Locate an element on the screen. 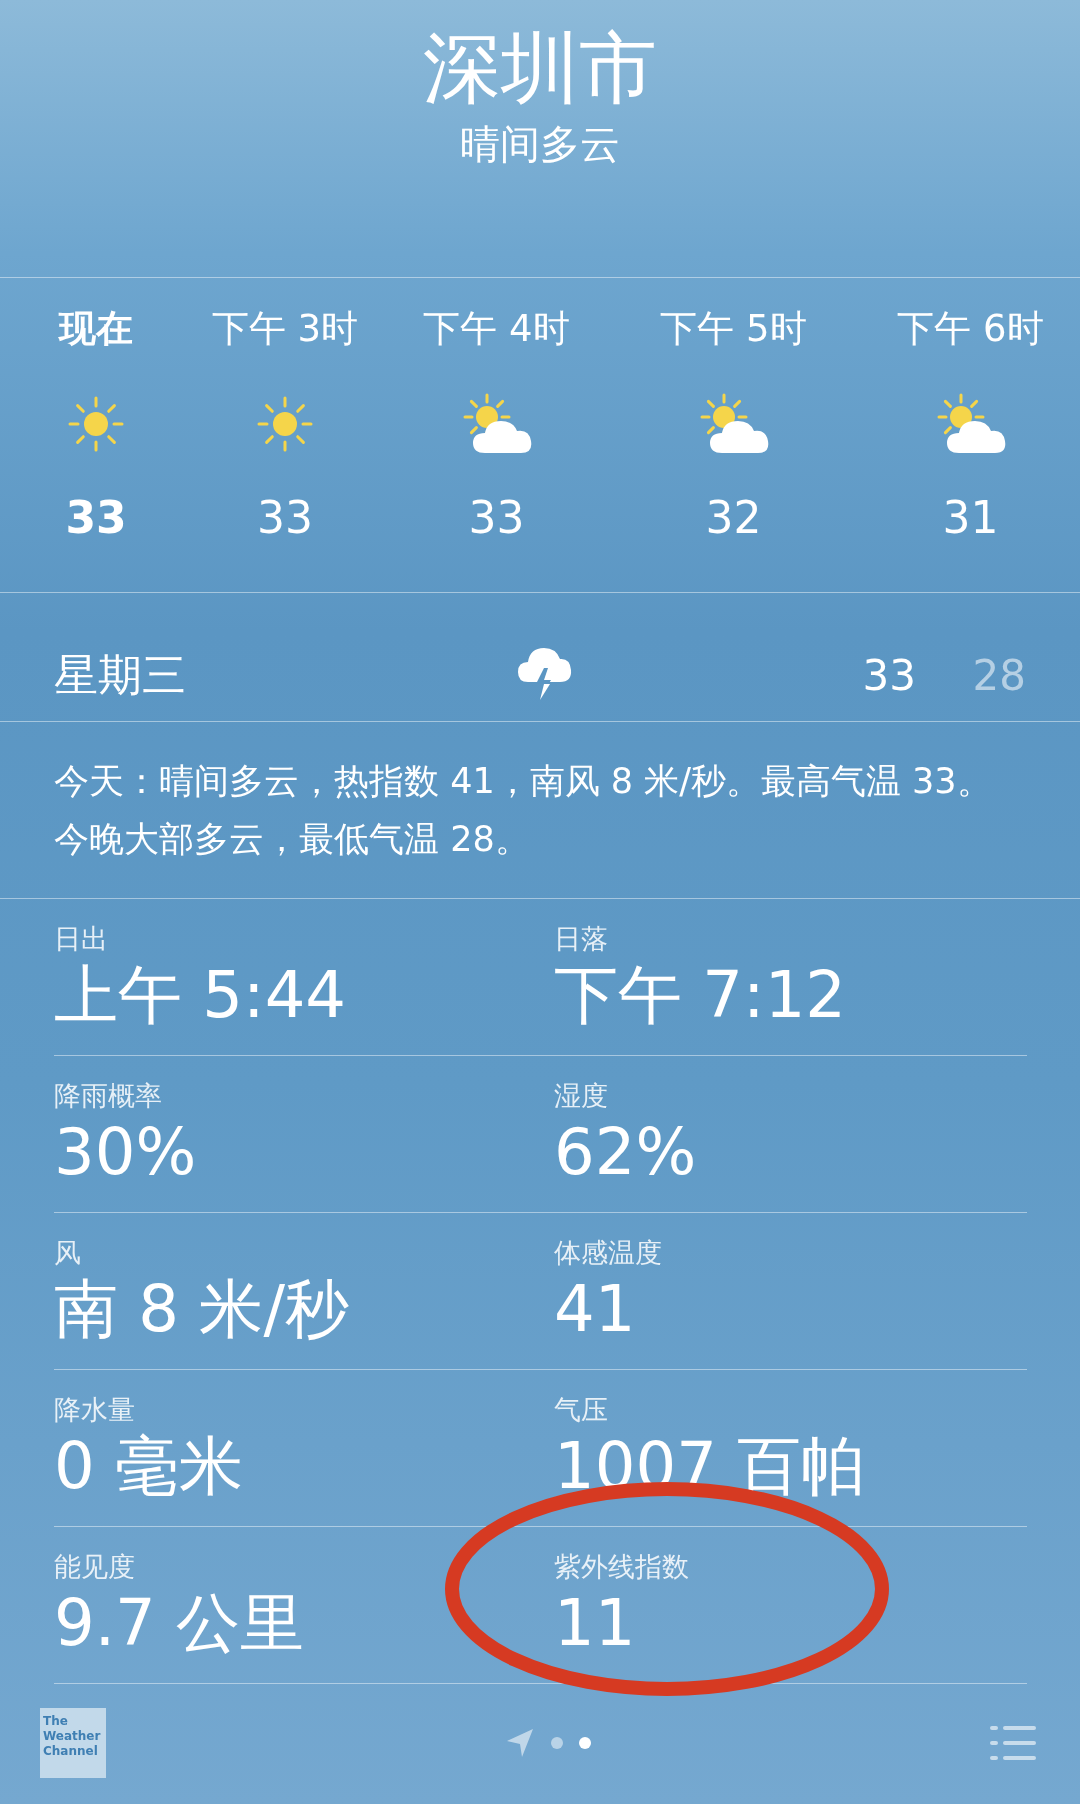 The height and width of the screenshot is (1804, 1080). detail-value: 下午 7:12 is located at coordinates (701, 995).